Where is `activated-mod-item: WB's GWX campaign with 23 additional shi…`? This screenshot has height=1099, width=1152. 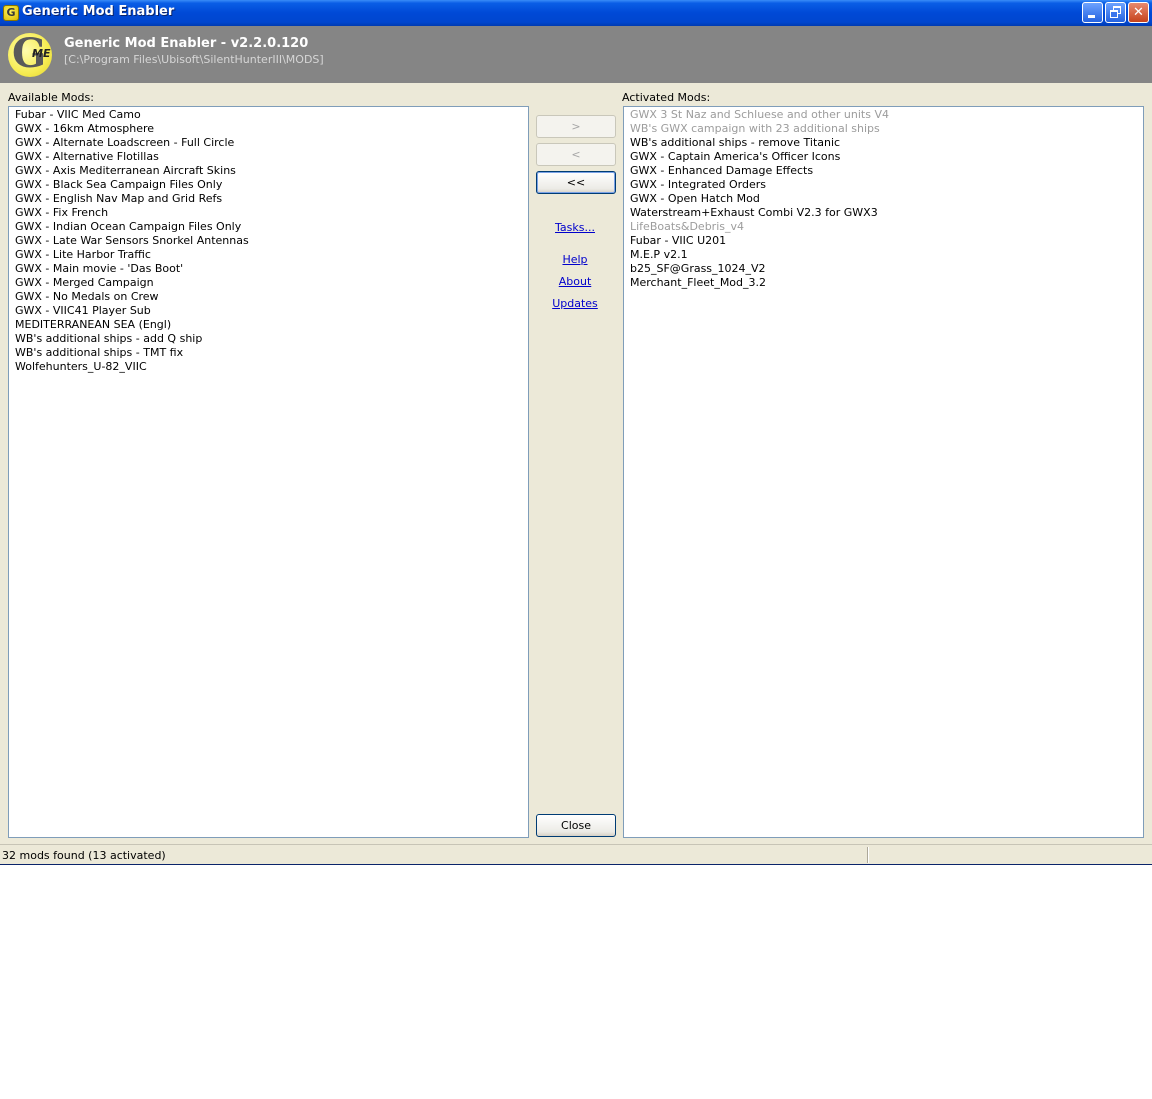 activated-mod-item: WB's GWX campaign with 23 additional shi… is located at coordinates (883, 129).